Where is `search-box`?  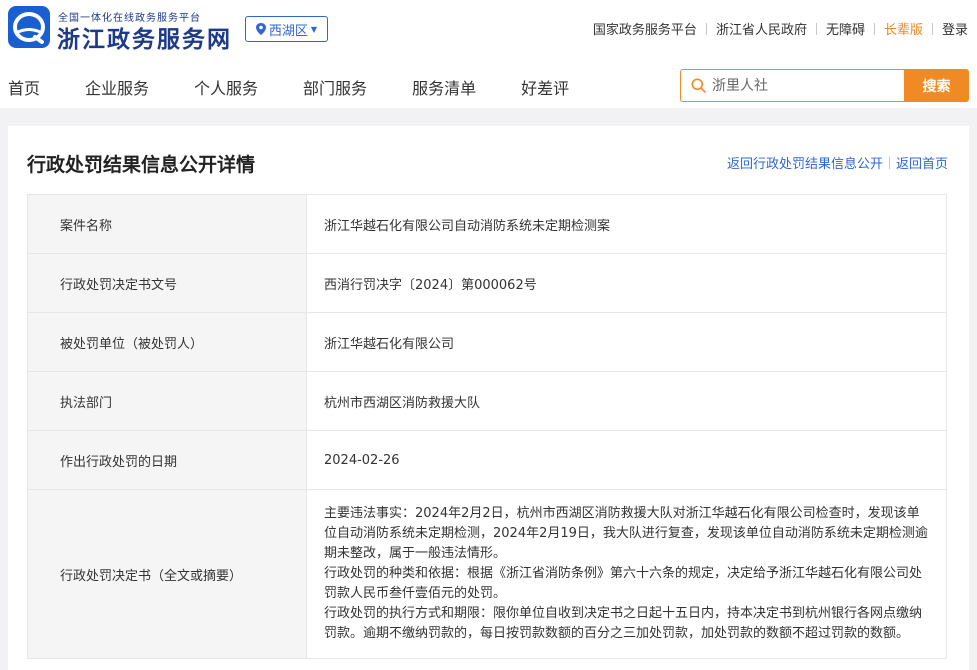 search-box is located at coordinates (792, 85).